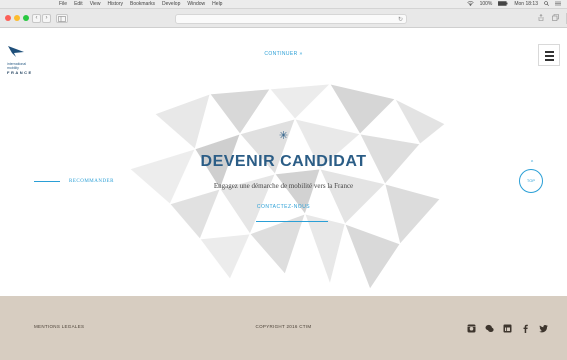 Image resolution: width=567 pixels, height=360 pixels. I want to click on logo-country: FRANCE, so click(20, 72).